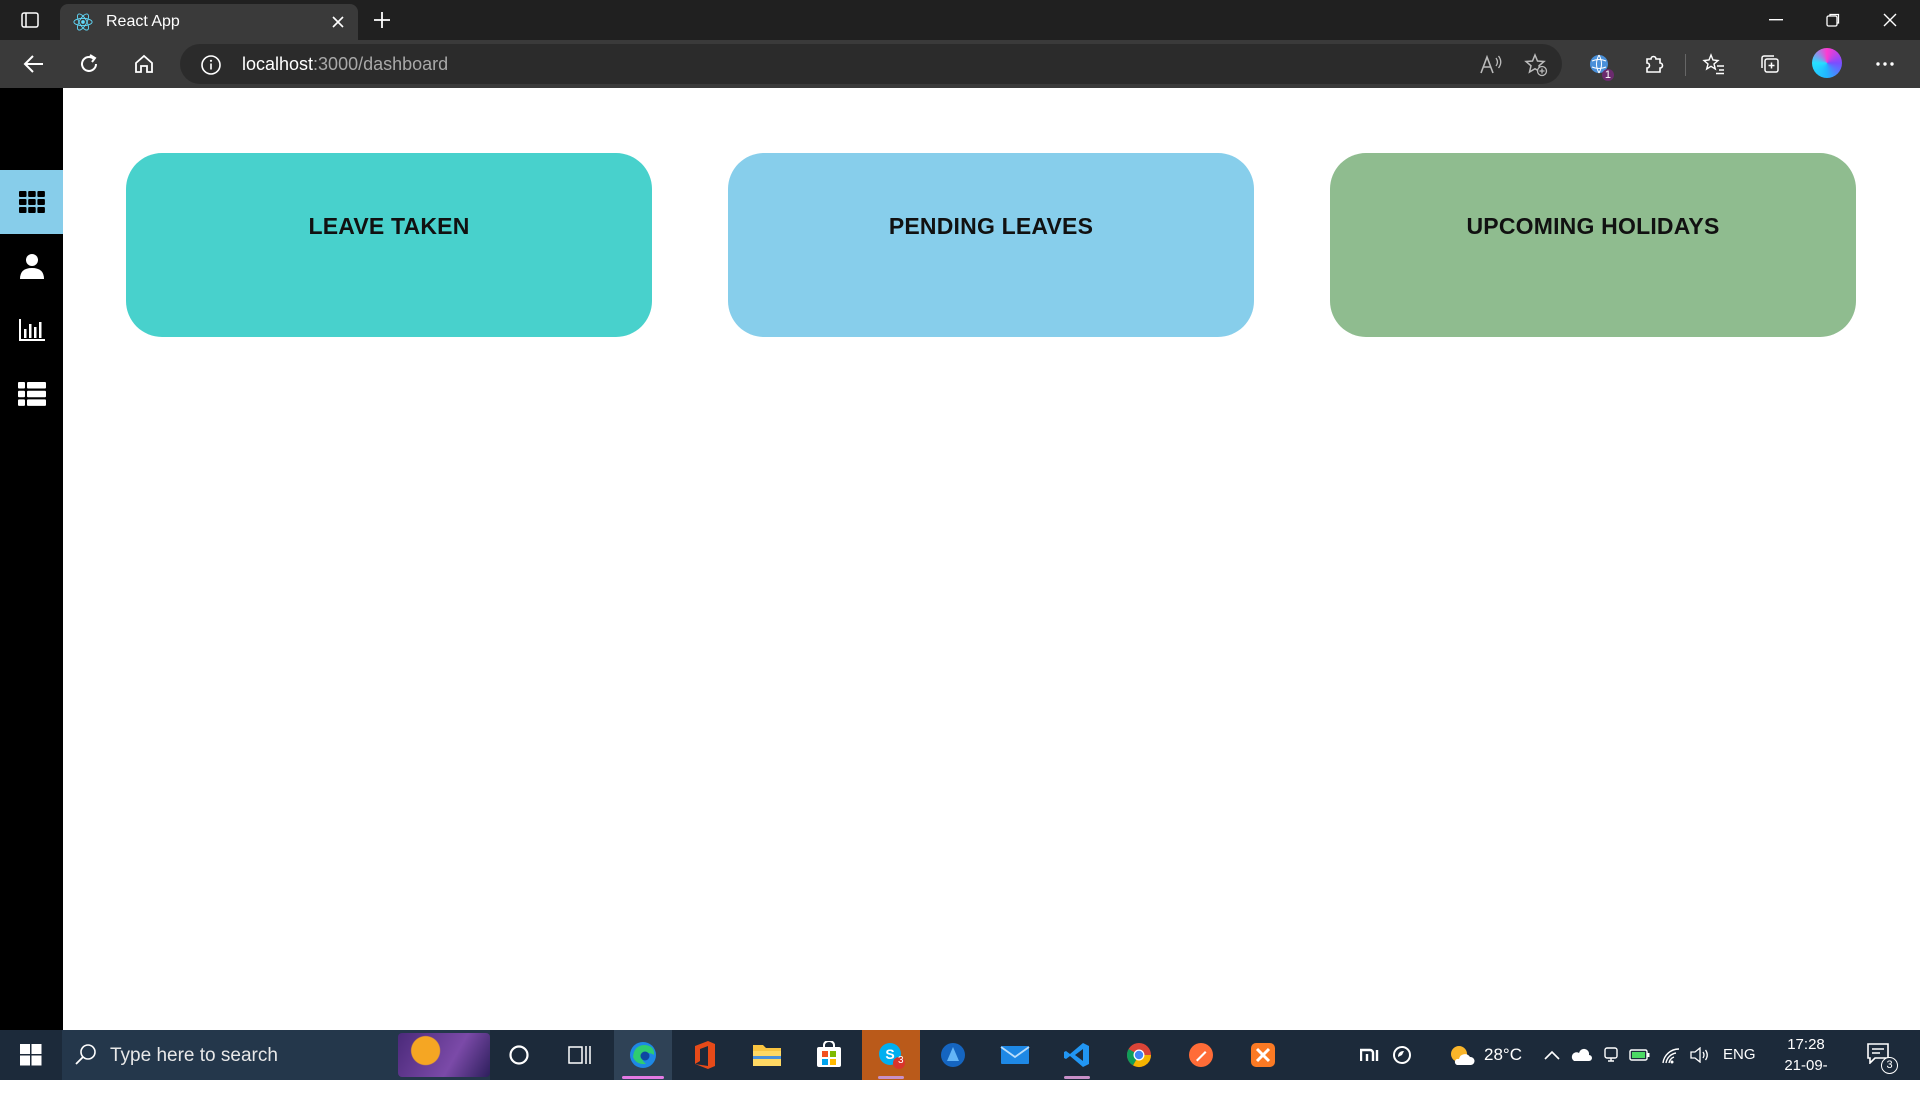 The width and height of the screenshot is (1920, 1097). What do you see at coordinates (1806, 1044) in the screenshot?
I see `clock-time: 17:28` at bounding box center [1806, 1044].